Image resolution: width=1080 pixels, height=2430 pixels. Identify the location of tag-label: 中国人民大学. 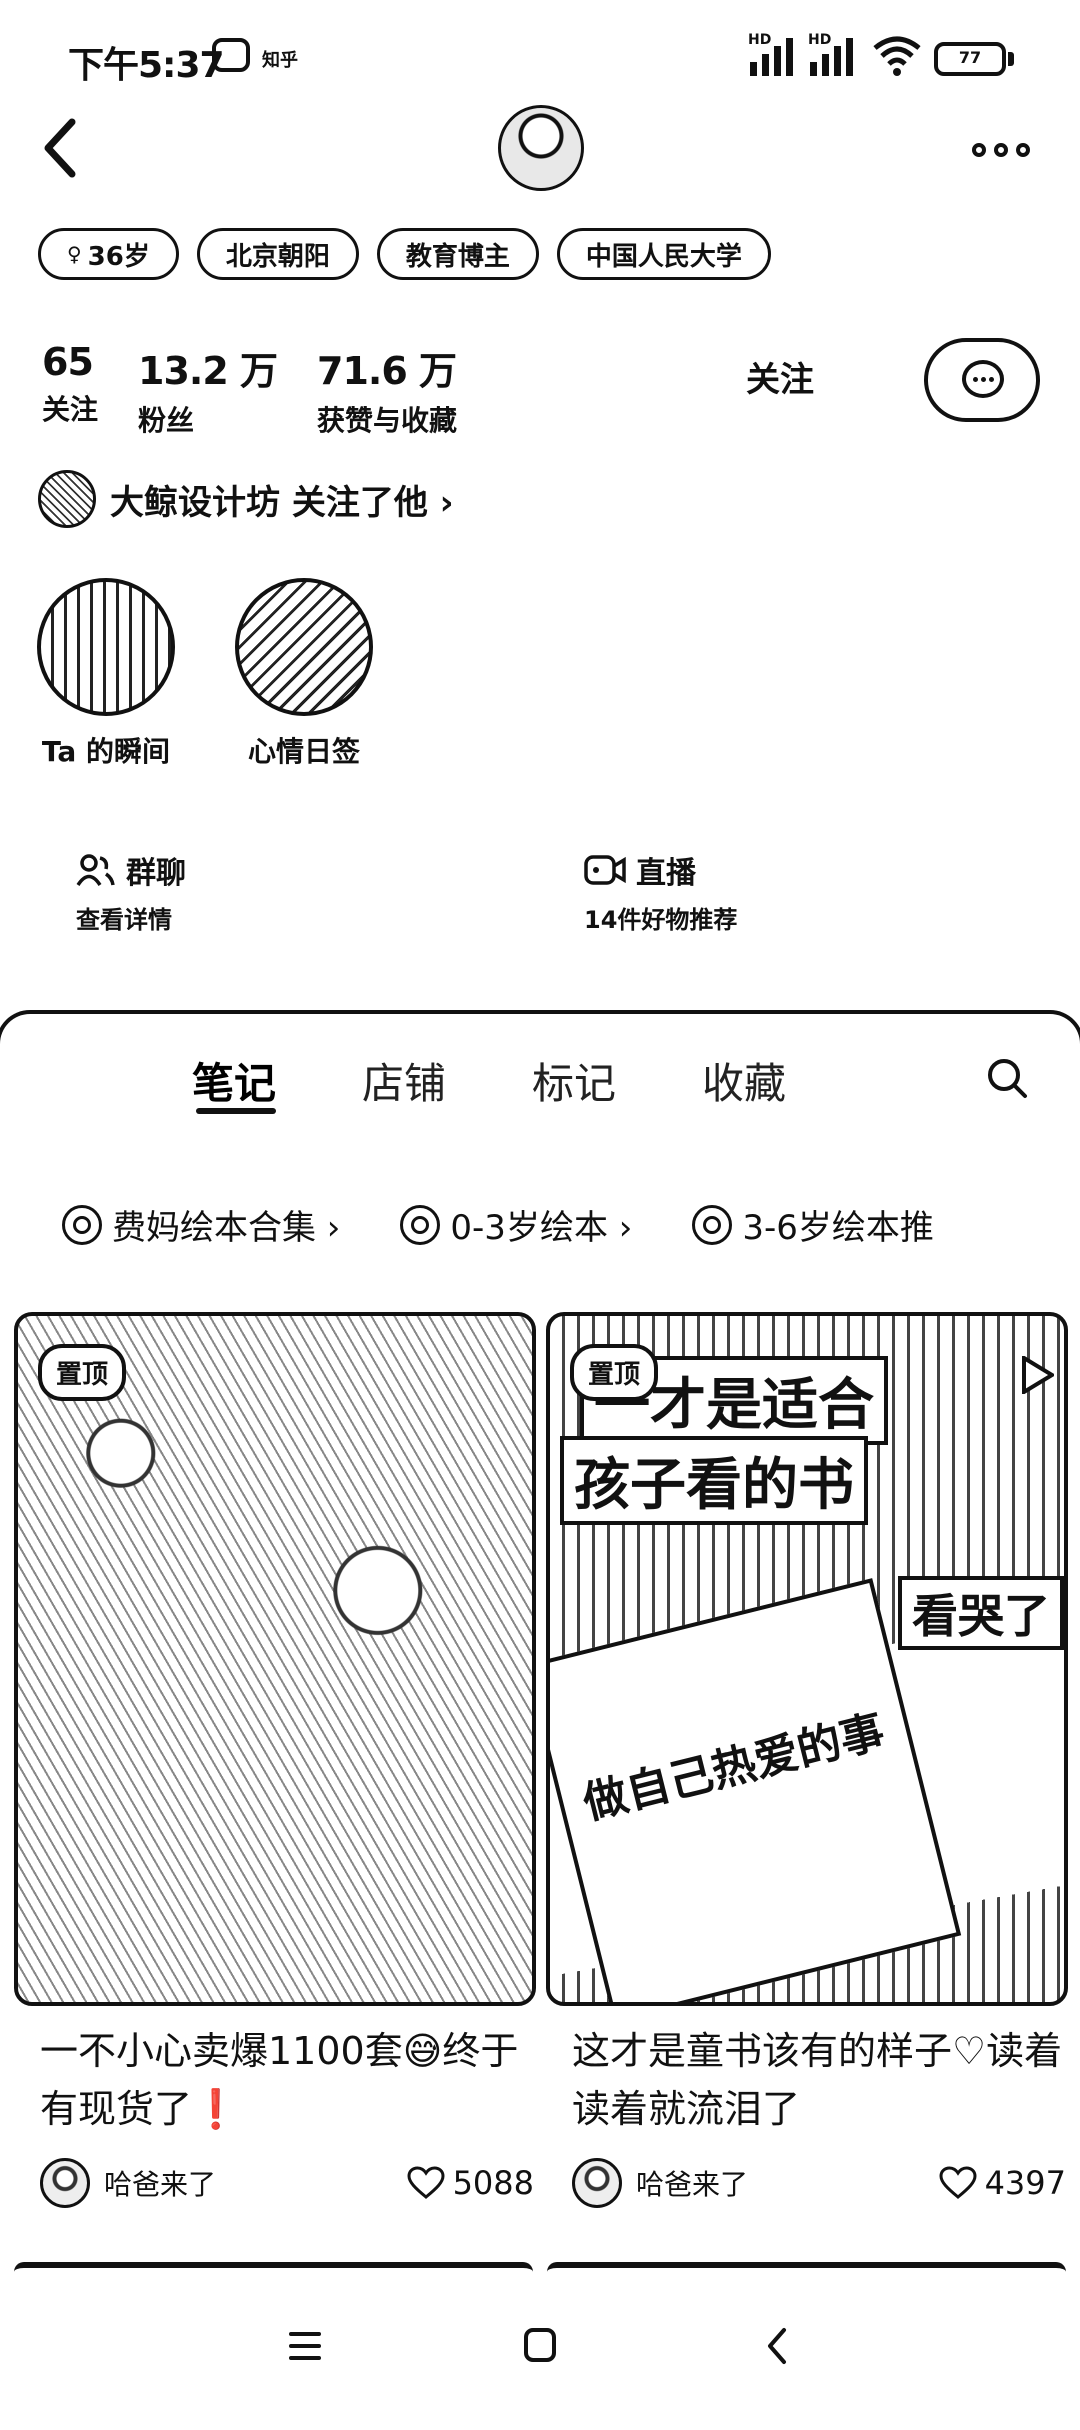
(663, 256).